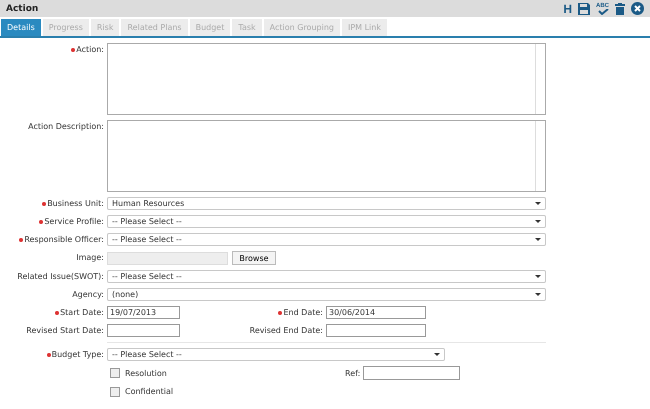 This screenshot has height=409, width=650. Describe the element at coordinates (74, 221) in the screenshot. I see `field-label: Service Profile:` at that location.